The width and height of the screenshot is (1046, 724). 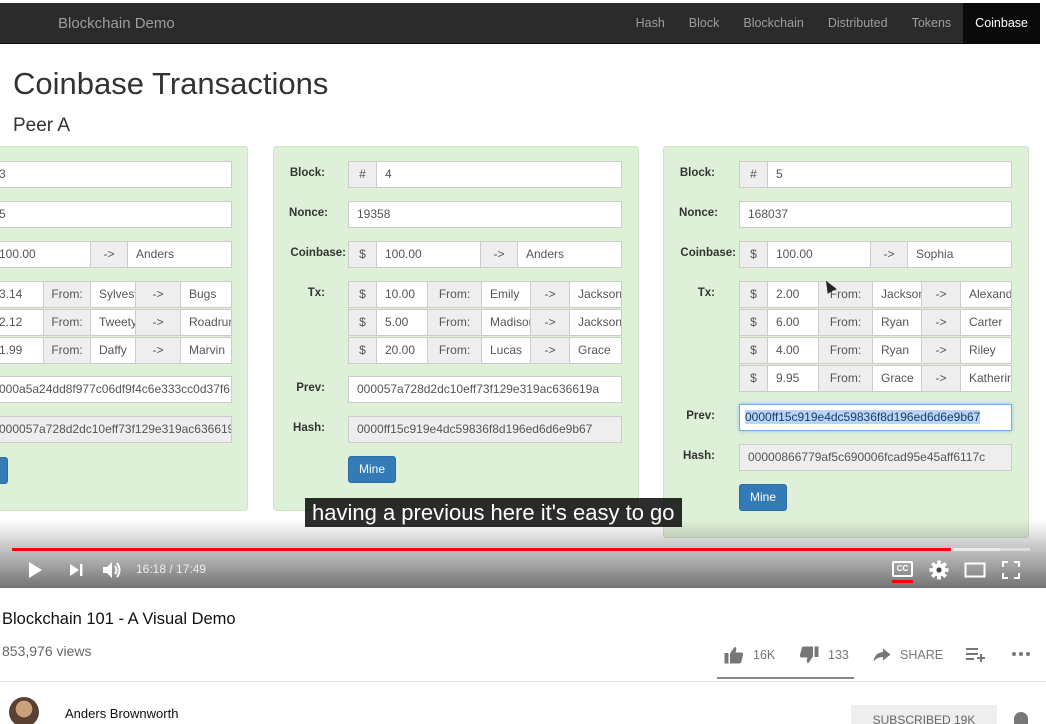 I want to click on tx-amount-field: 1.99, so click(x=22, y=350).